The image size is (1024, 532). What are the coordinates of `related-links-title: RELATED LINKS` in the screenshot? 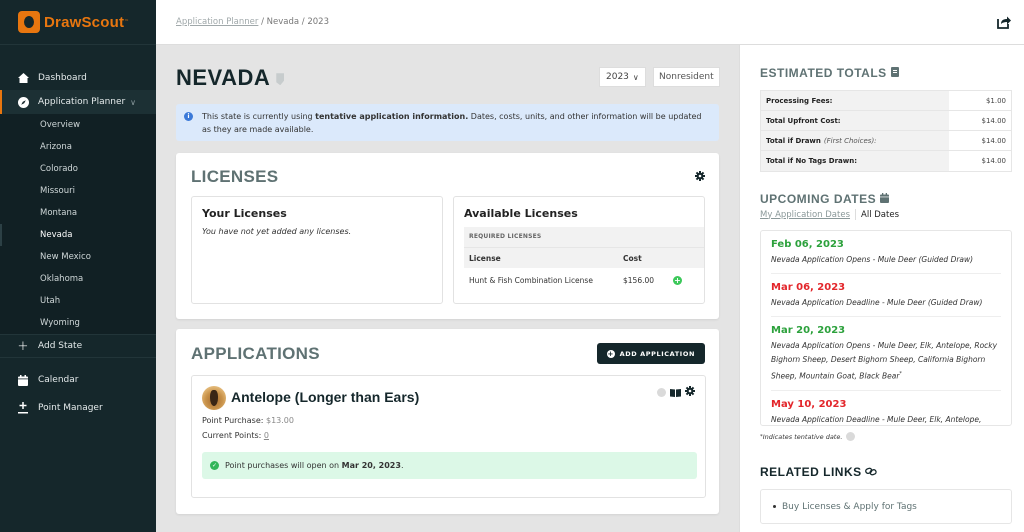 It's located at (819, 472).